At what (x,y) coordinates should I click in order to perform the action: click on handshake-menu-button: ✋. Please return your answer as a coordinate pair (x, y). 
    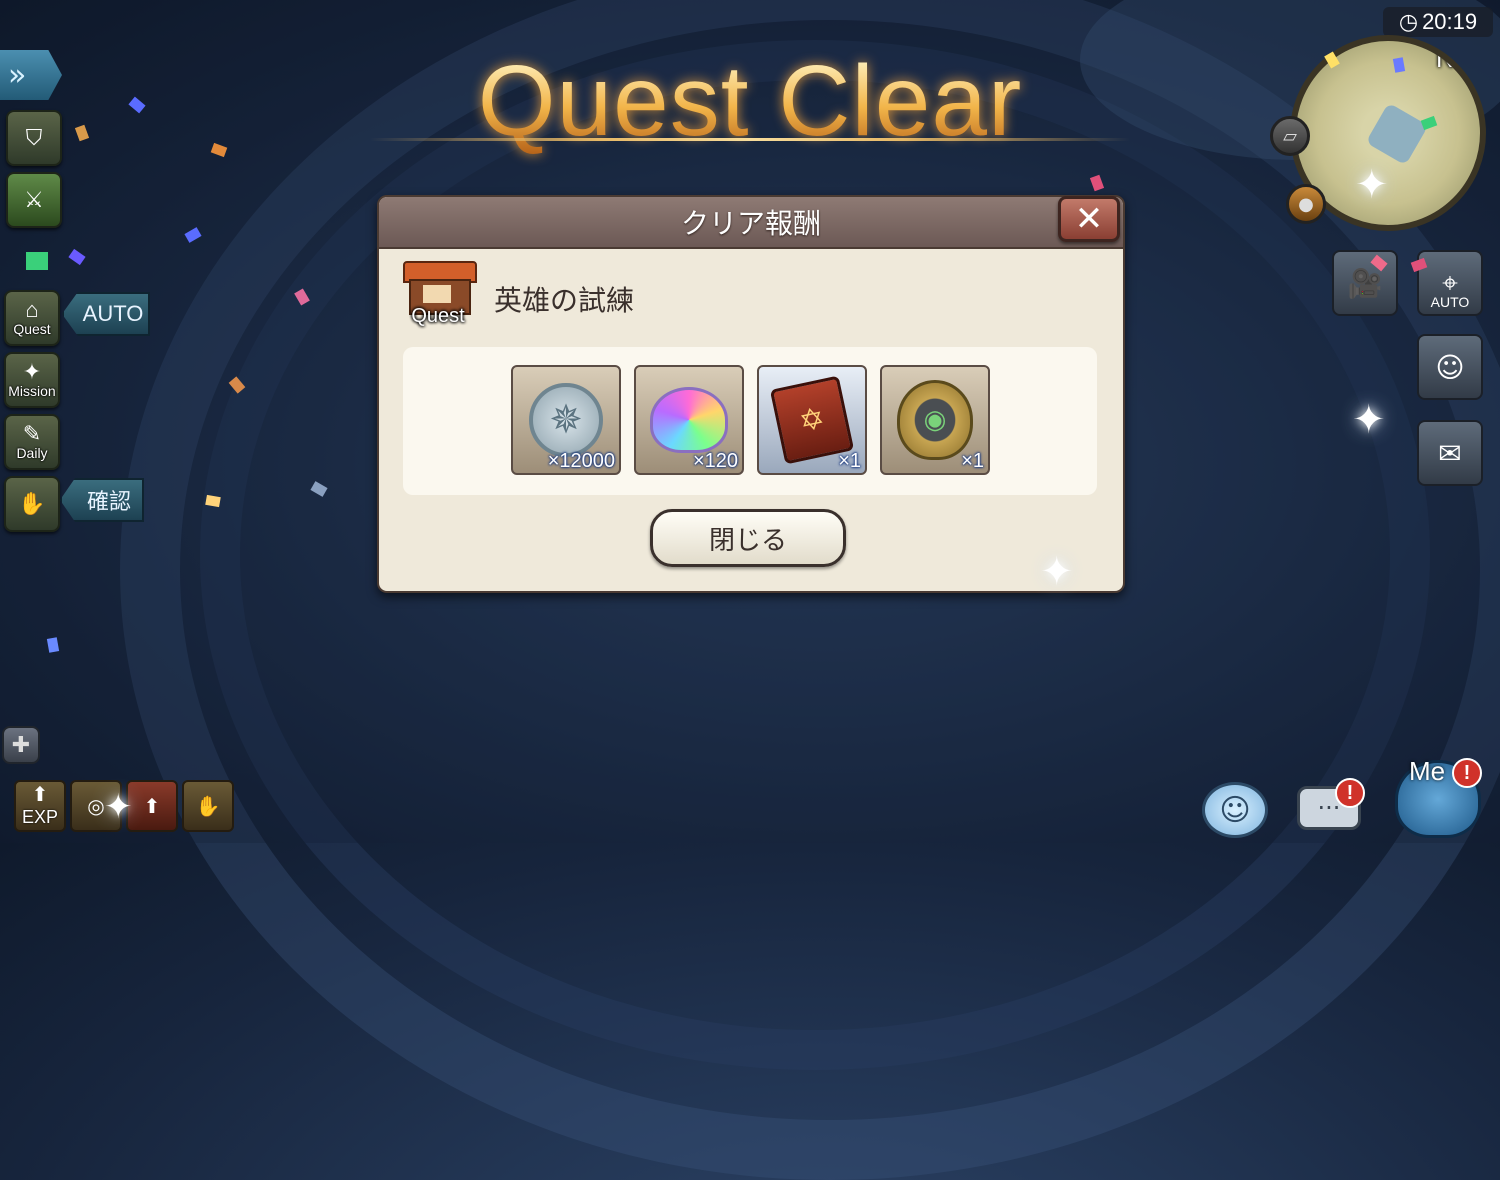
    Looking at the image, I should click on (32, 504).